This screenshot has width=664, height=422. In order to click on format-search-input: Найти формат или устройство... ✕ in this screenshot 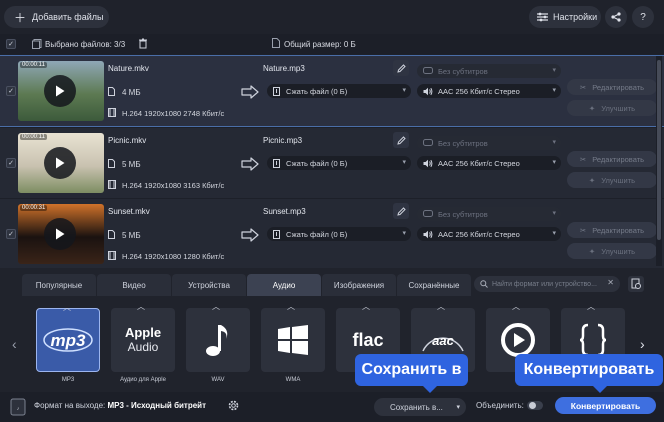, I will do `click(547, 284)`.